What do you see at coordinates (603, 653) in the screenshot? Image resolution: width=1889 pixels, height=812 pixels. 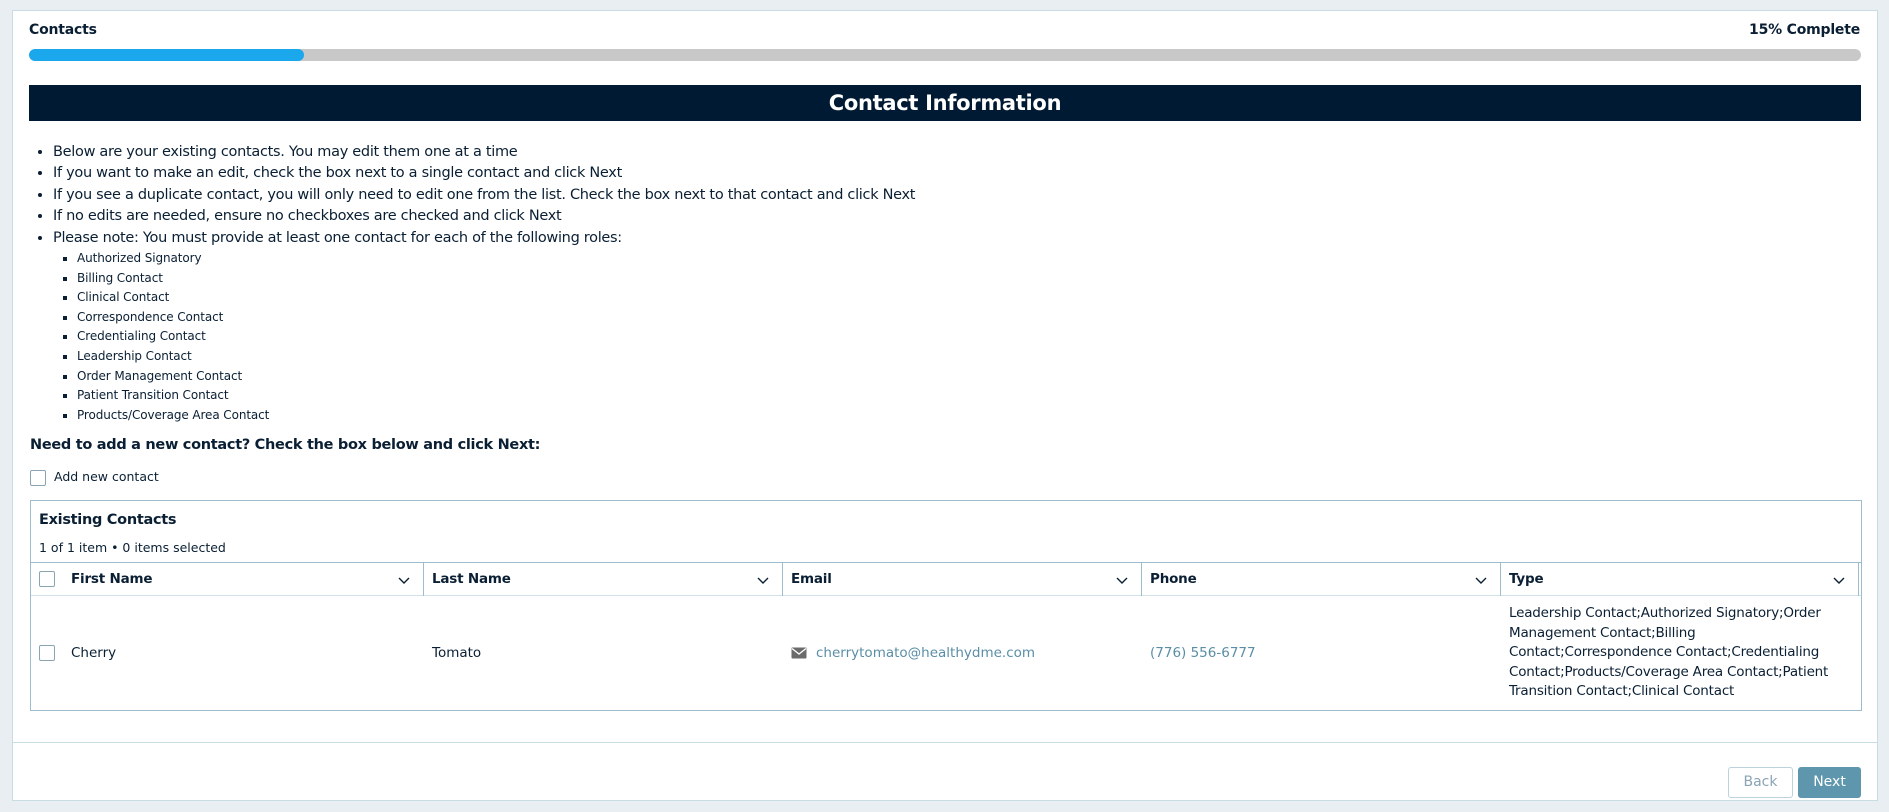 I see `cell-last-name: Tomato` at bounding box center [603, 653].